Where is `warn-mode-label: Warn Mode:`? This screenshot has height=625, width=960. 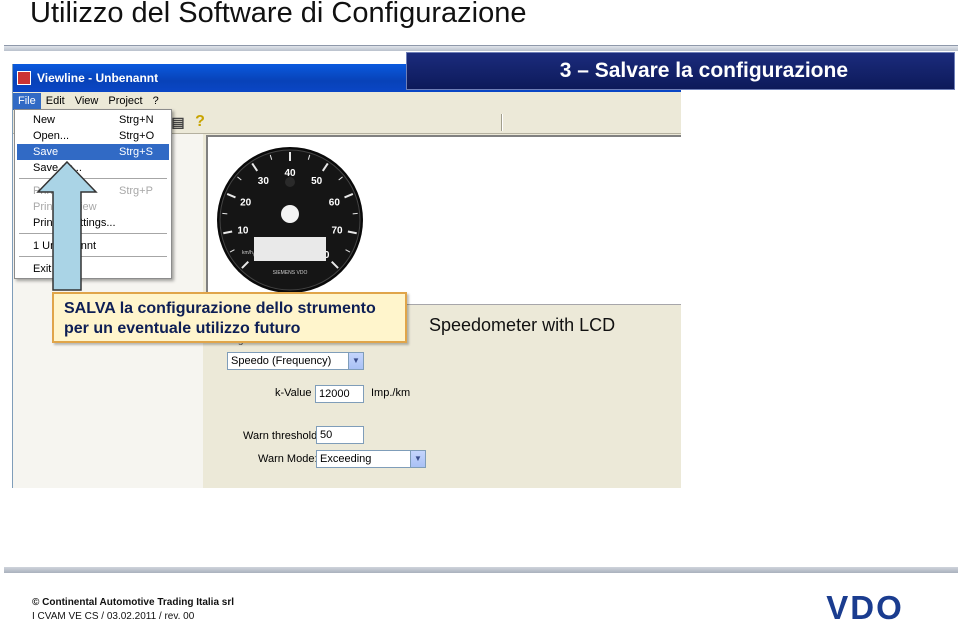 warn-mode-label: Warn Mode: is located at coordinates (288, 459).